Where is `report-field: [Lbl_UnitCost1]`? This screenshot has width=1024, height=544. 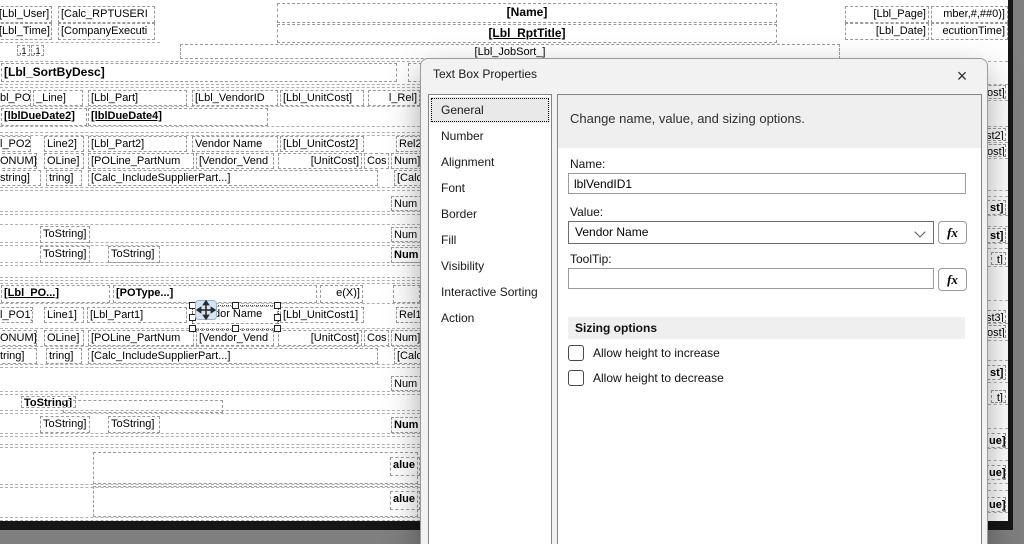
report-field: [Lbl_UnitCost1] is located at coordinates (322, 315).